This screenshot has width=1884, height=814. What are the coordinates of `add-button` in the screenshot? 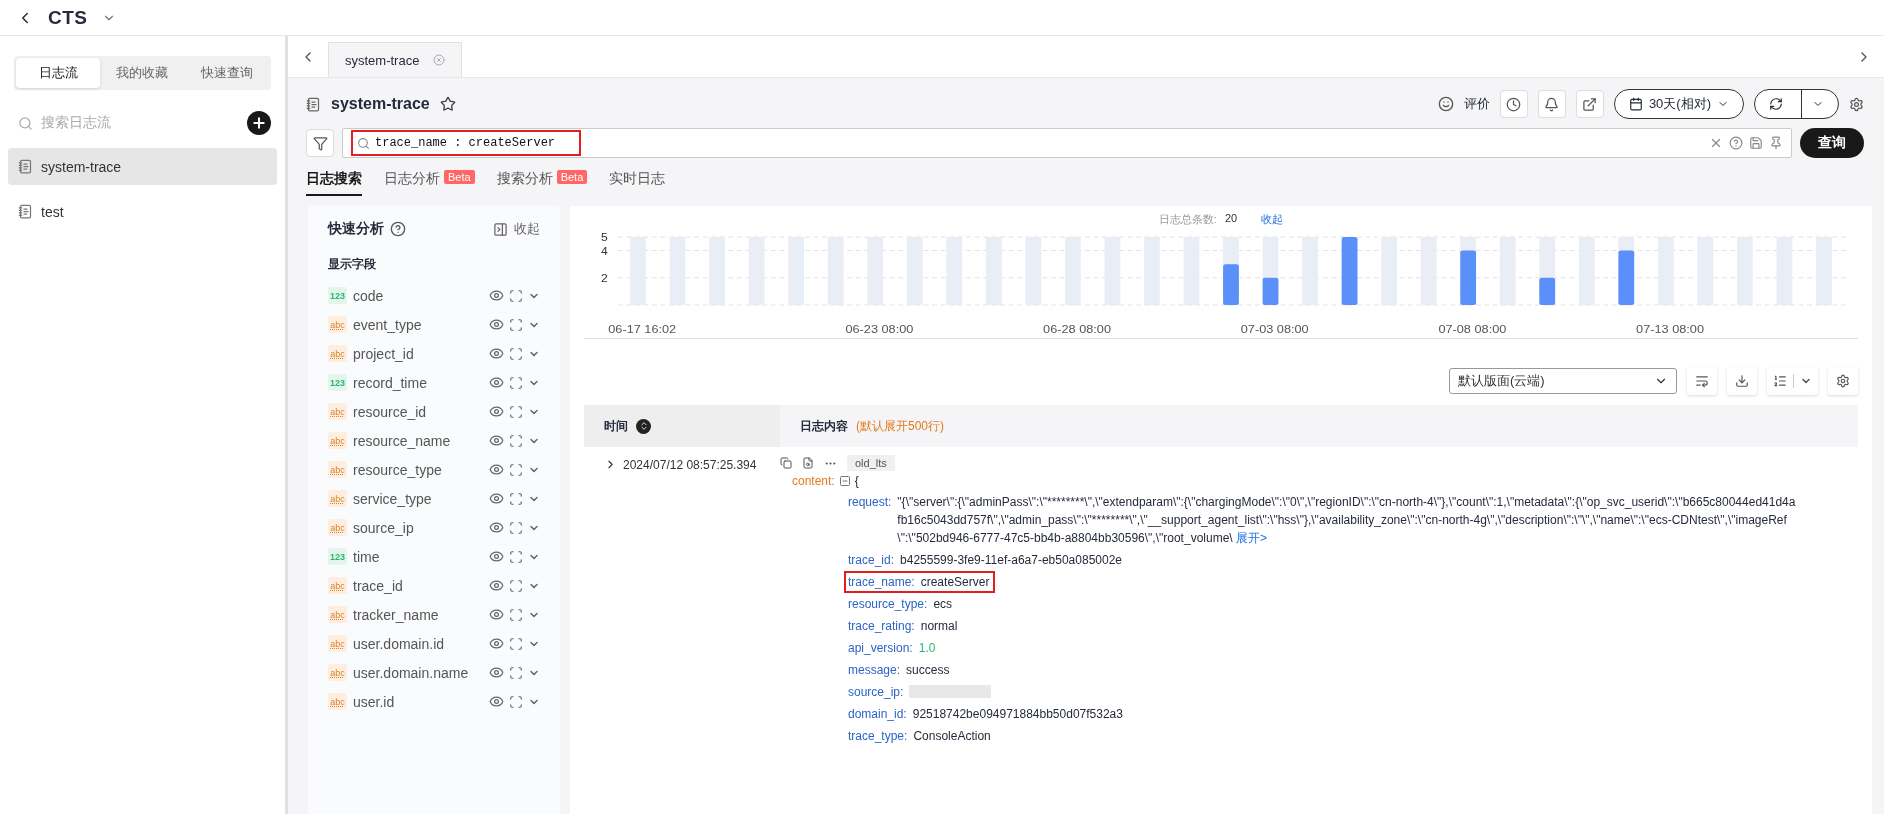 It's located at (259, 123).